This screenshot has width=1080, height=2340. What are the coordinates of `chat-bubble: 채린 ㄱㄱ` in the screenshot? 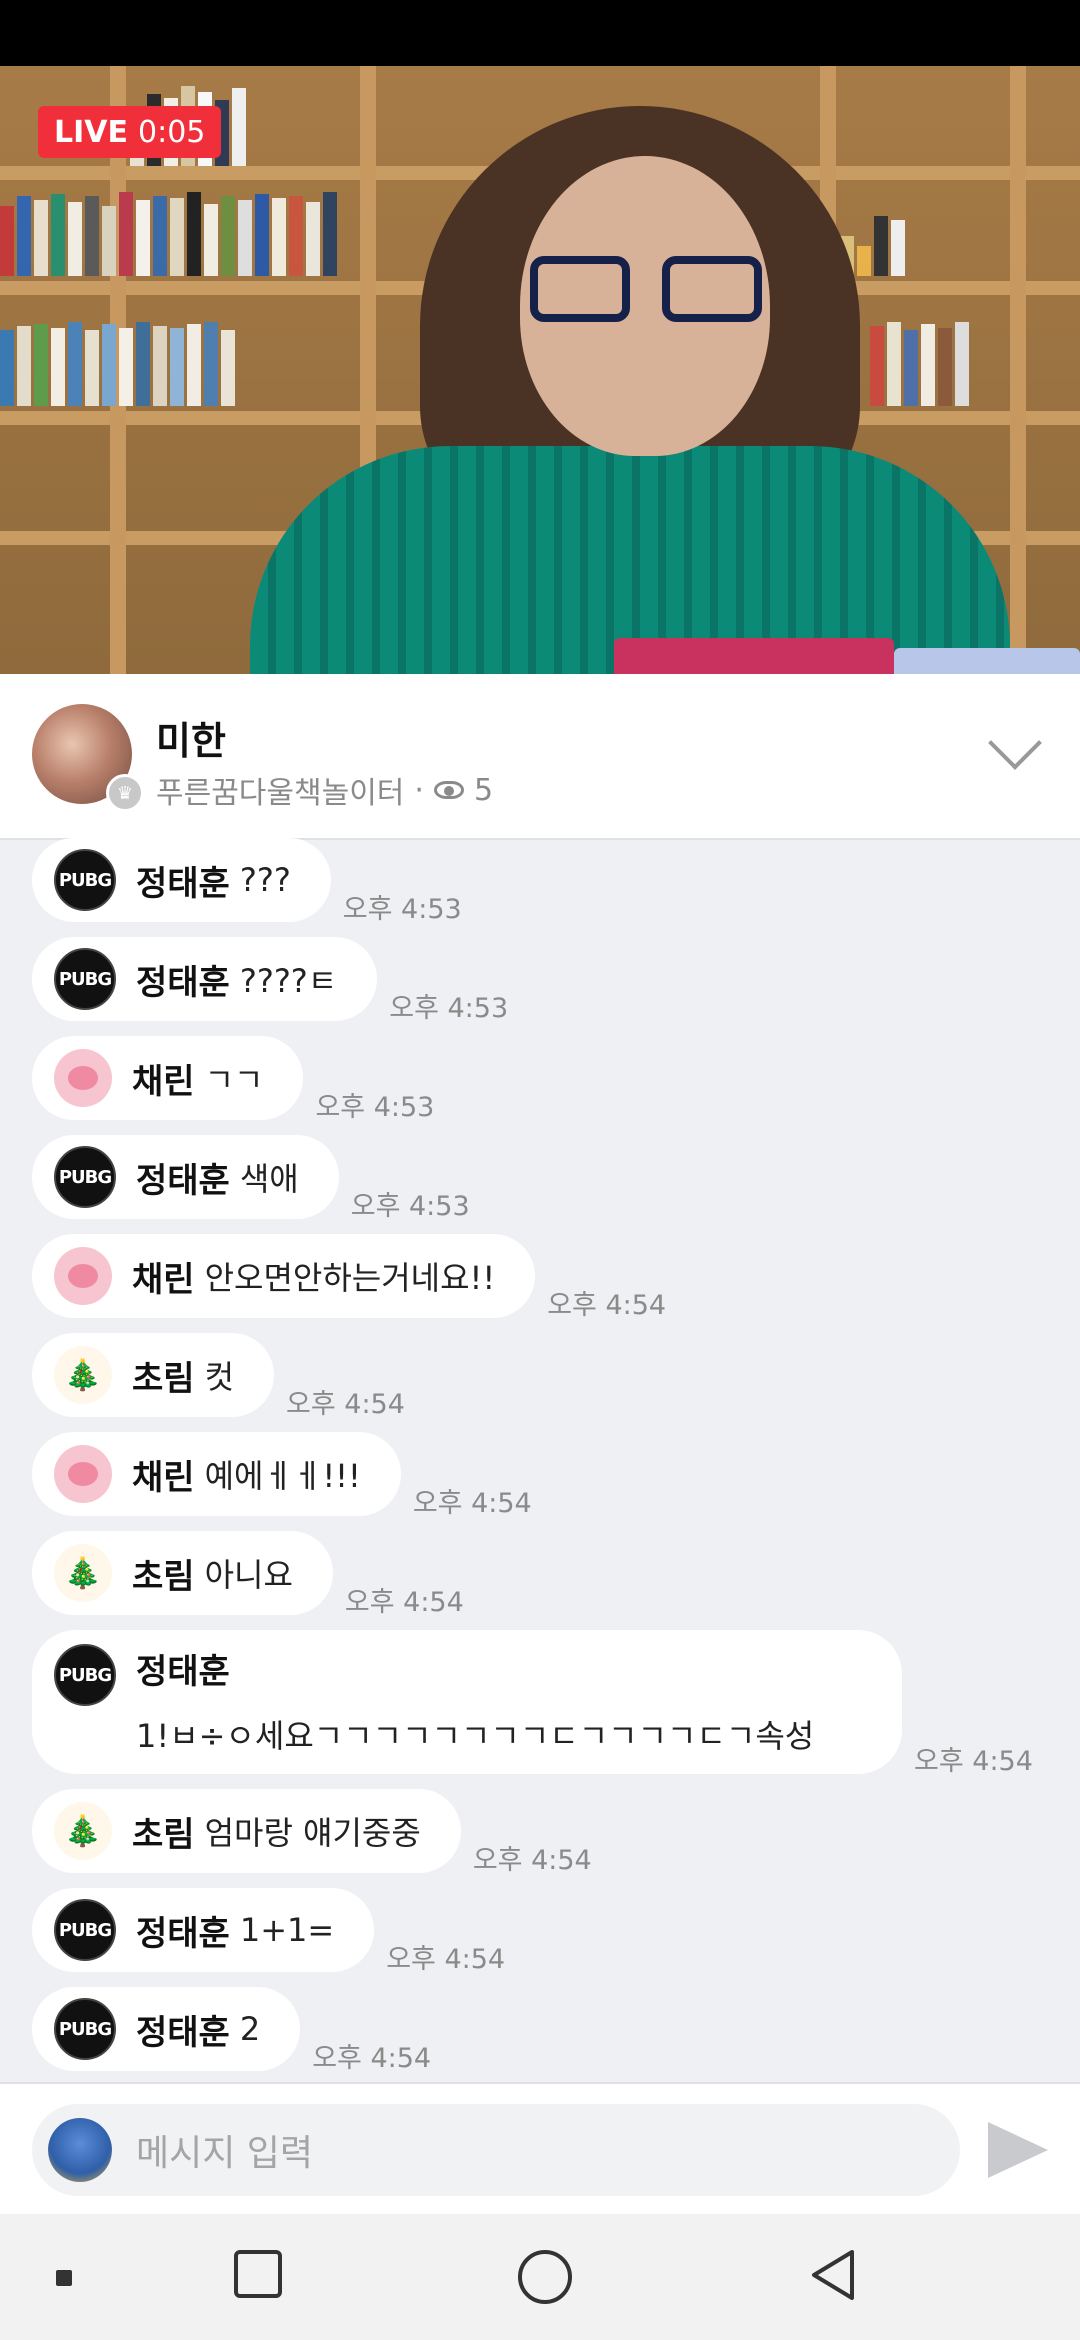 It's located at (168, 1078).